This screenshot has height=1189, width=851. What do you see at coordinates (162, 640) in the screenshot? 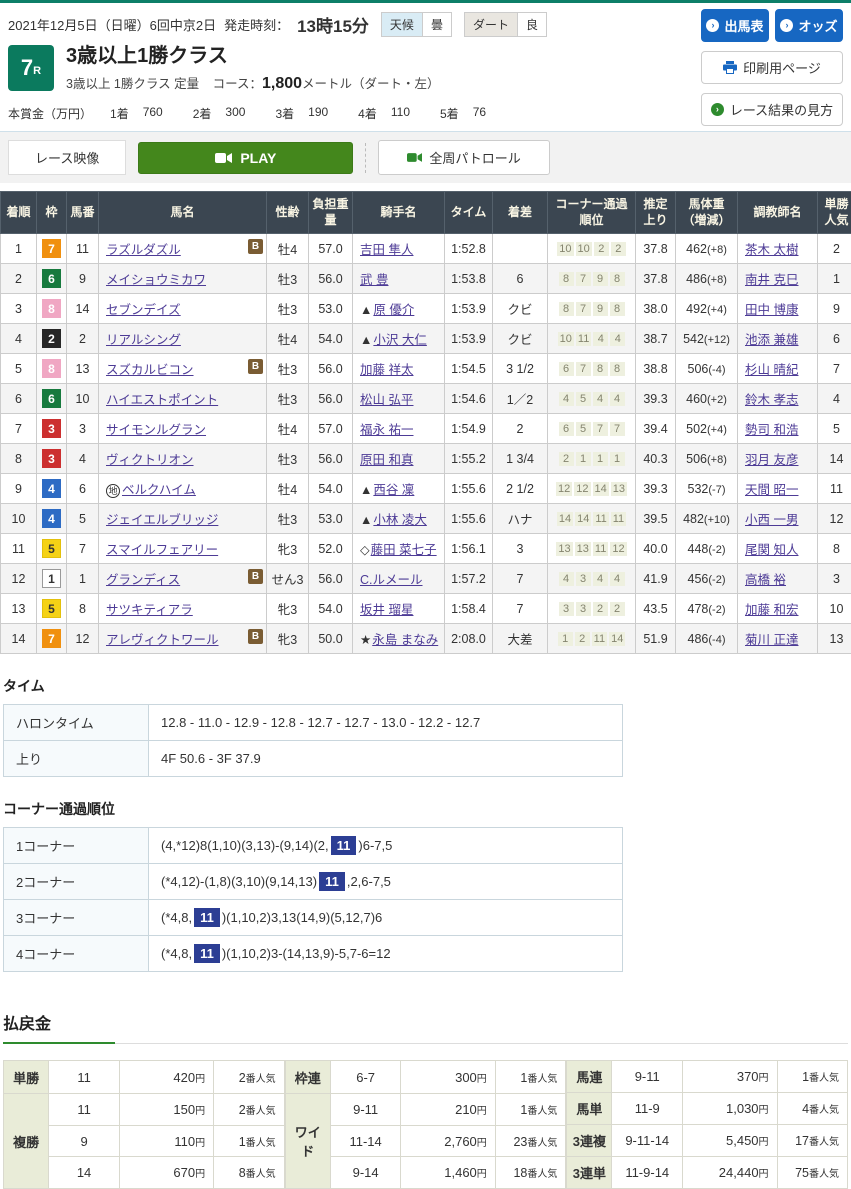
I see `horse-link: アレヴィクトワール` at bounding box center [162, 640].